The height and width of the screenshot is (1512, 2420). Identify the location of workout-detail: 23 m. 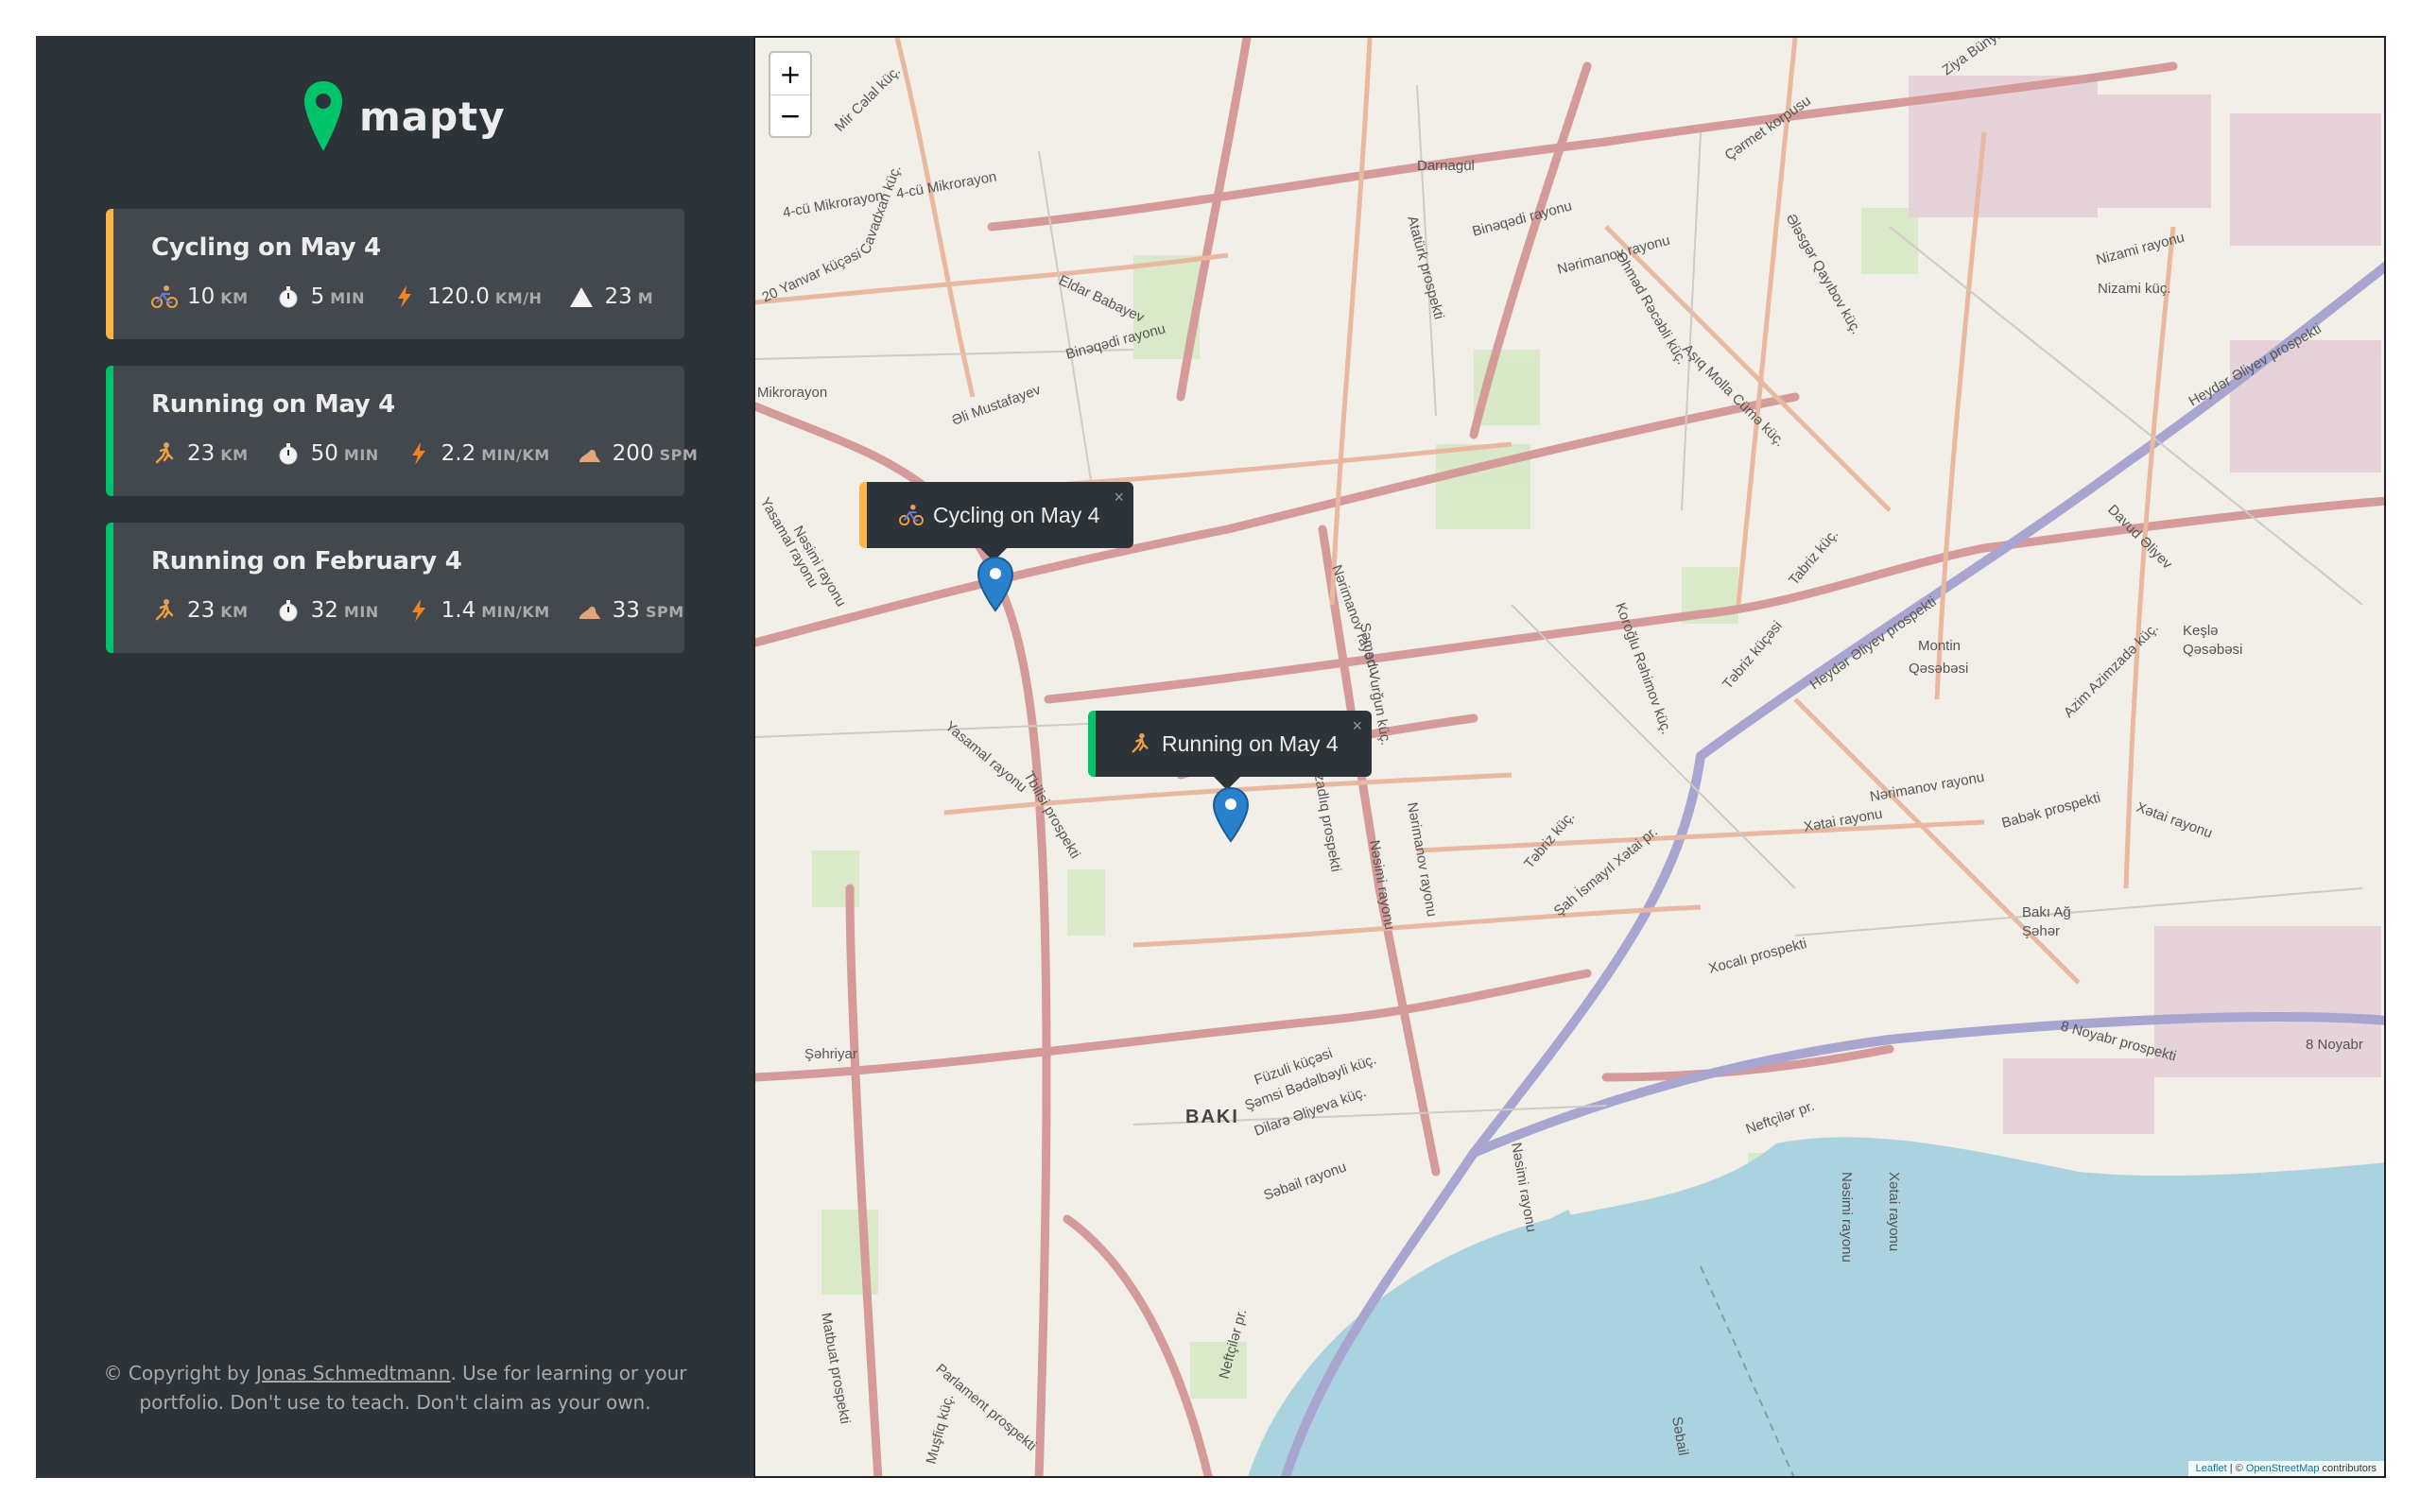
(610, 296).